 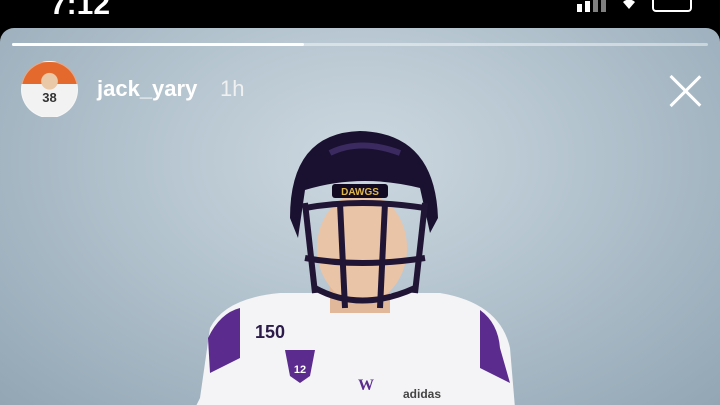 What do you see at coordinates (360, 15) in the screenshot?
I see `status-bar: 7:12` at bounding box center [360, 15].